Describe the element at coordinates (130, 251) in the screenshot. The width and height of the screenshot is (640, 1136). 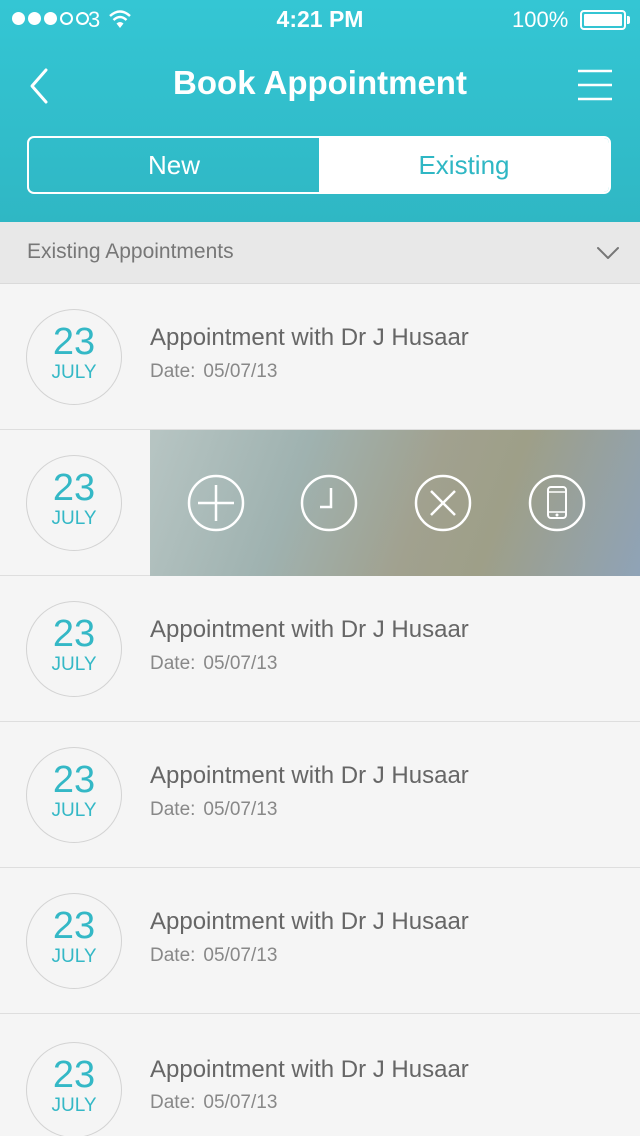
I see `section-title: Existing Appointments` at that location.